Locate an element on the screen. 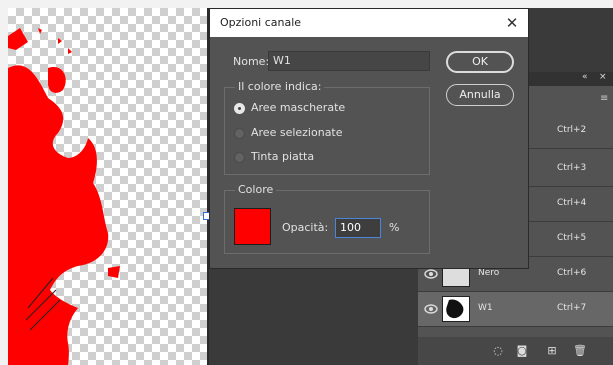 The width and height of the screenshot is (613, 365). group-title: Il colore indica: is located at coordinates (280, 86).